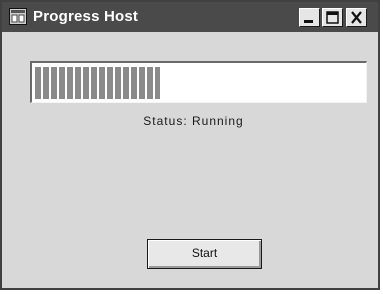  Describe the element at coordinates (97, 83) in the screenshot. I see `progress-bar-fill` at that location.